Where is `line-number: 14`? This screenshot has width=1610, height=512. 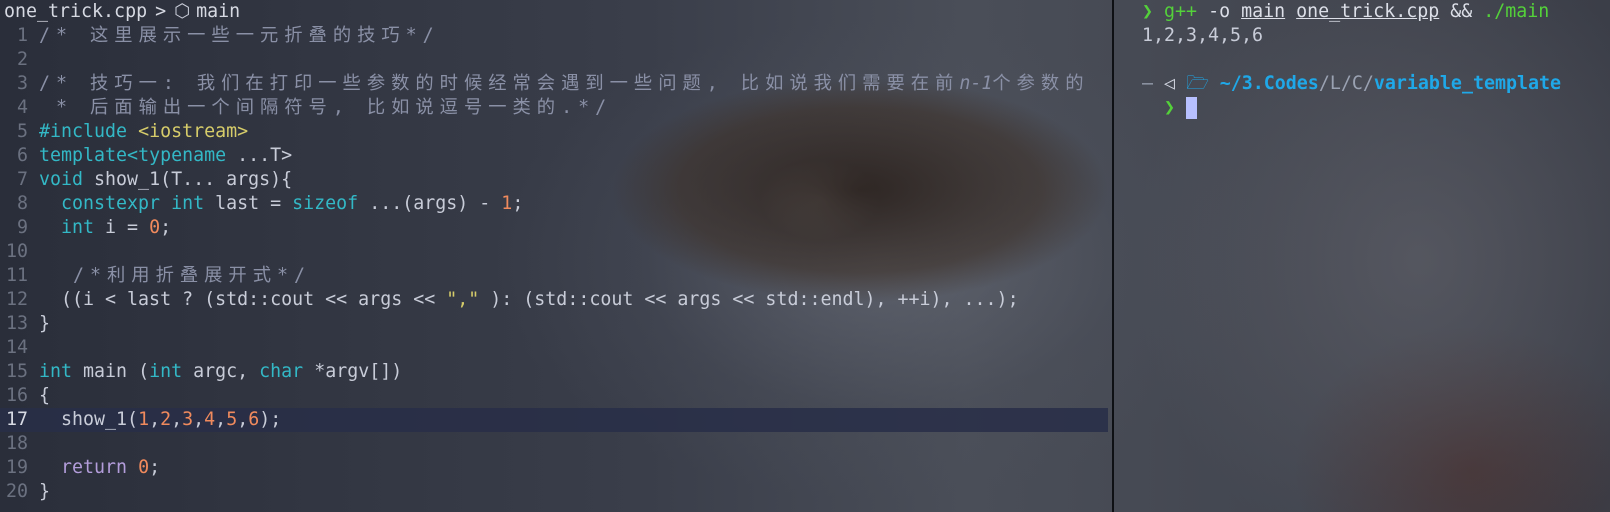 line-number: 14 is located at coordinates (16, 347).